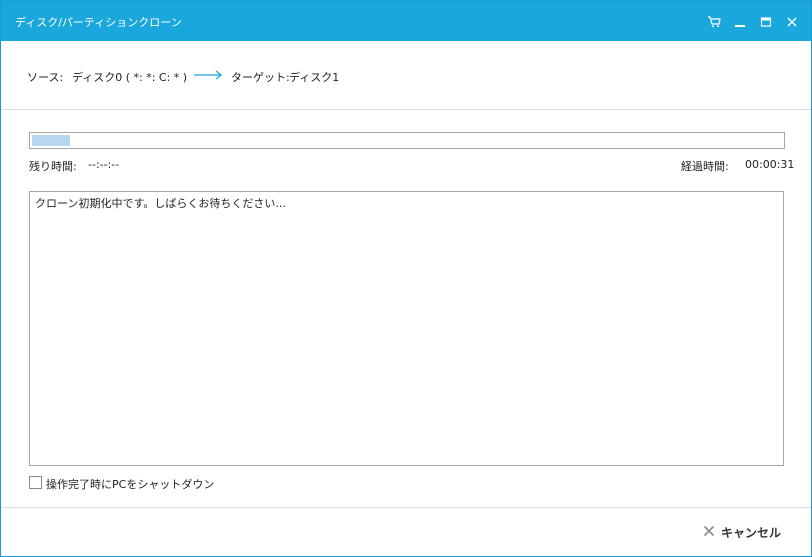  I want to click on title-bar: ディスク/パーティションクローン, so click(406, 21).